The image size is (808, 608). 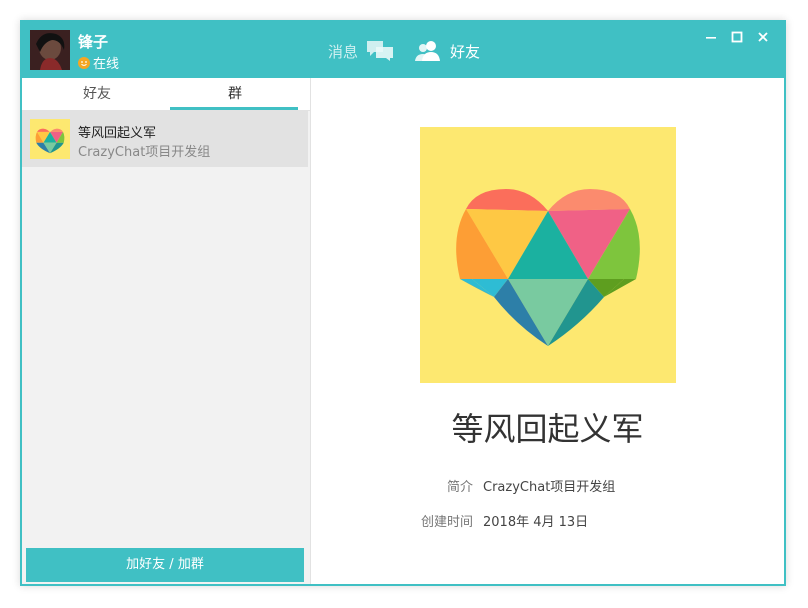 I want to click on group-name: 等风回起义军, so click(x=117, y=133).